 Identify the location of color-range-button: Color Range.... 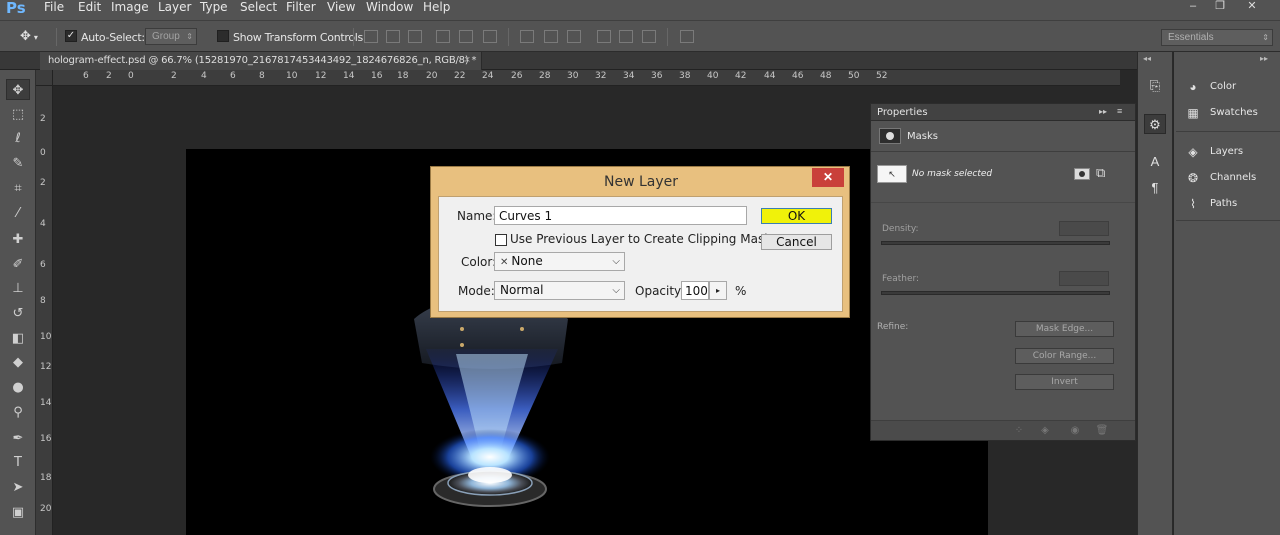
(1064, 356).